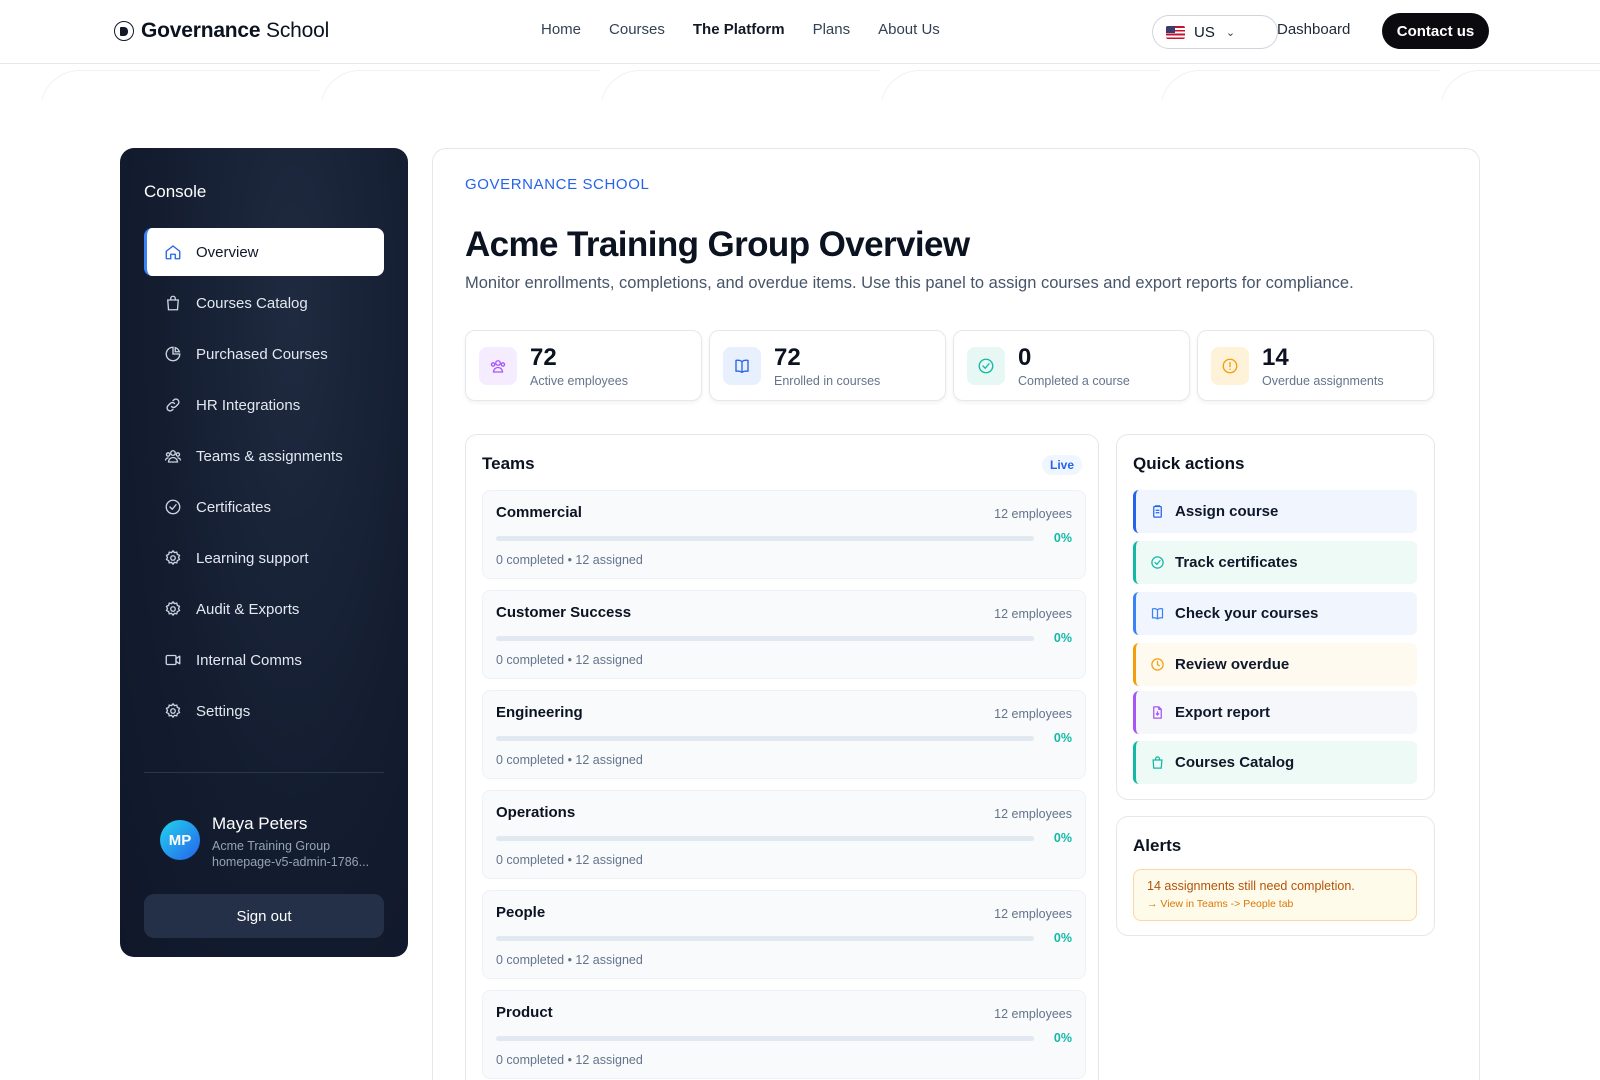 The height and width of the screenshot is (1080, 1600). Describe the element at coordinates (827, 381) in the screenshot. I see `stat-label: Enrolled in courses` at that location.